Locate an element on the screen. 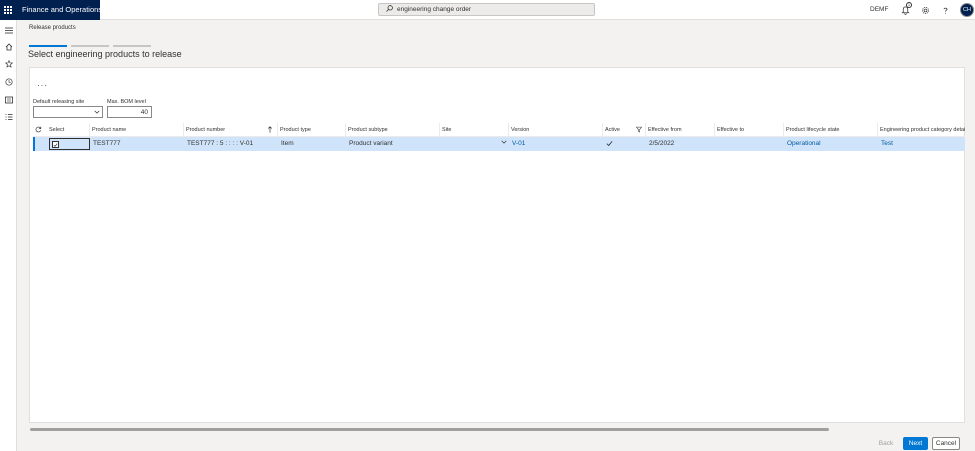 Image resolution: width=975 pixels, height=451 pixels. select-checkbox is located at coordinates (55, 144).